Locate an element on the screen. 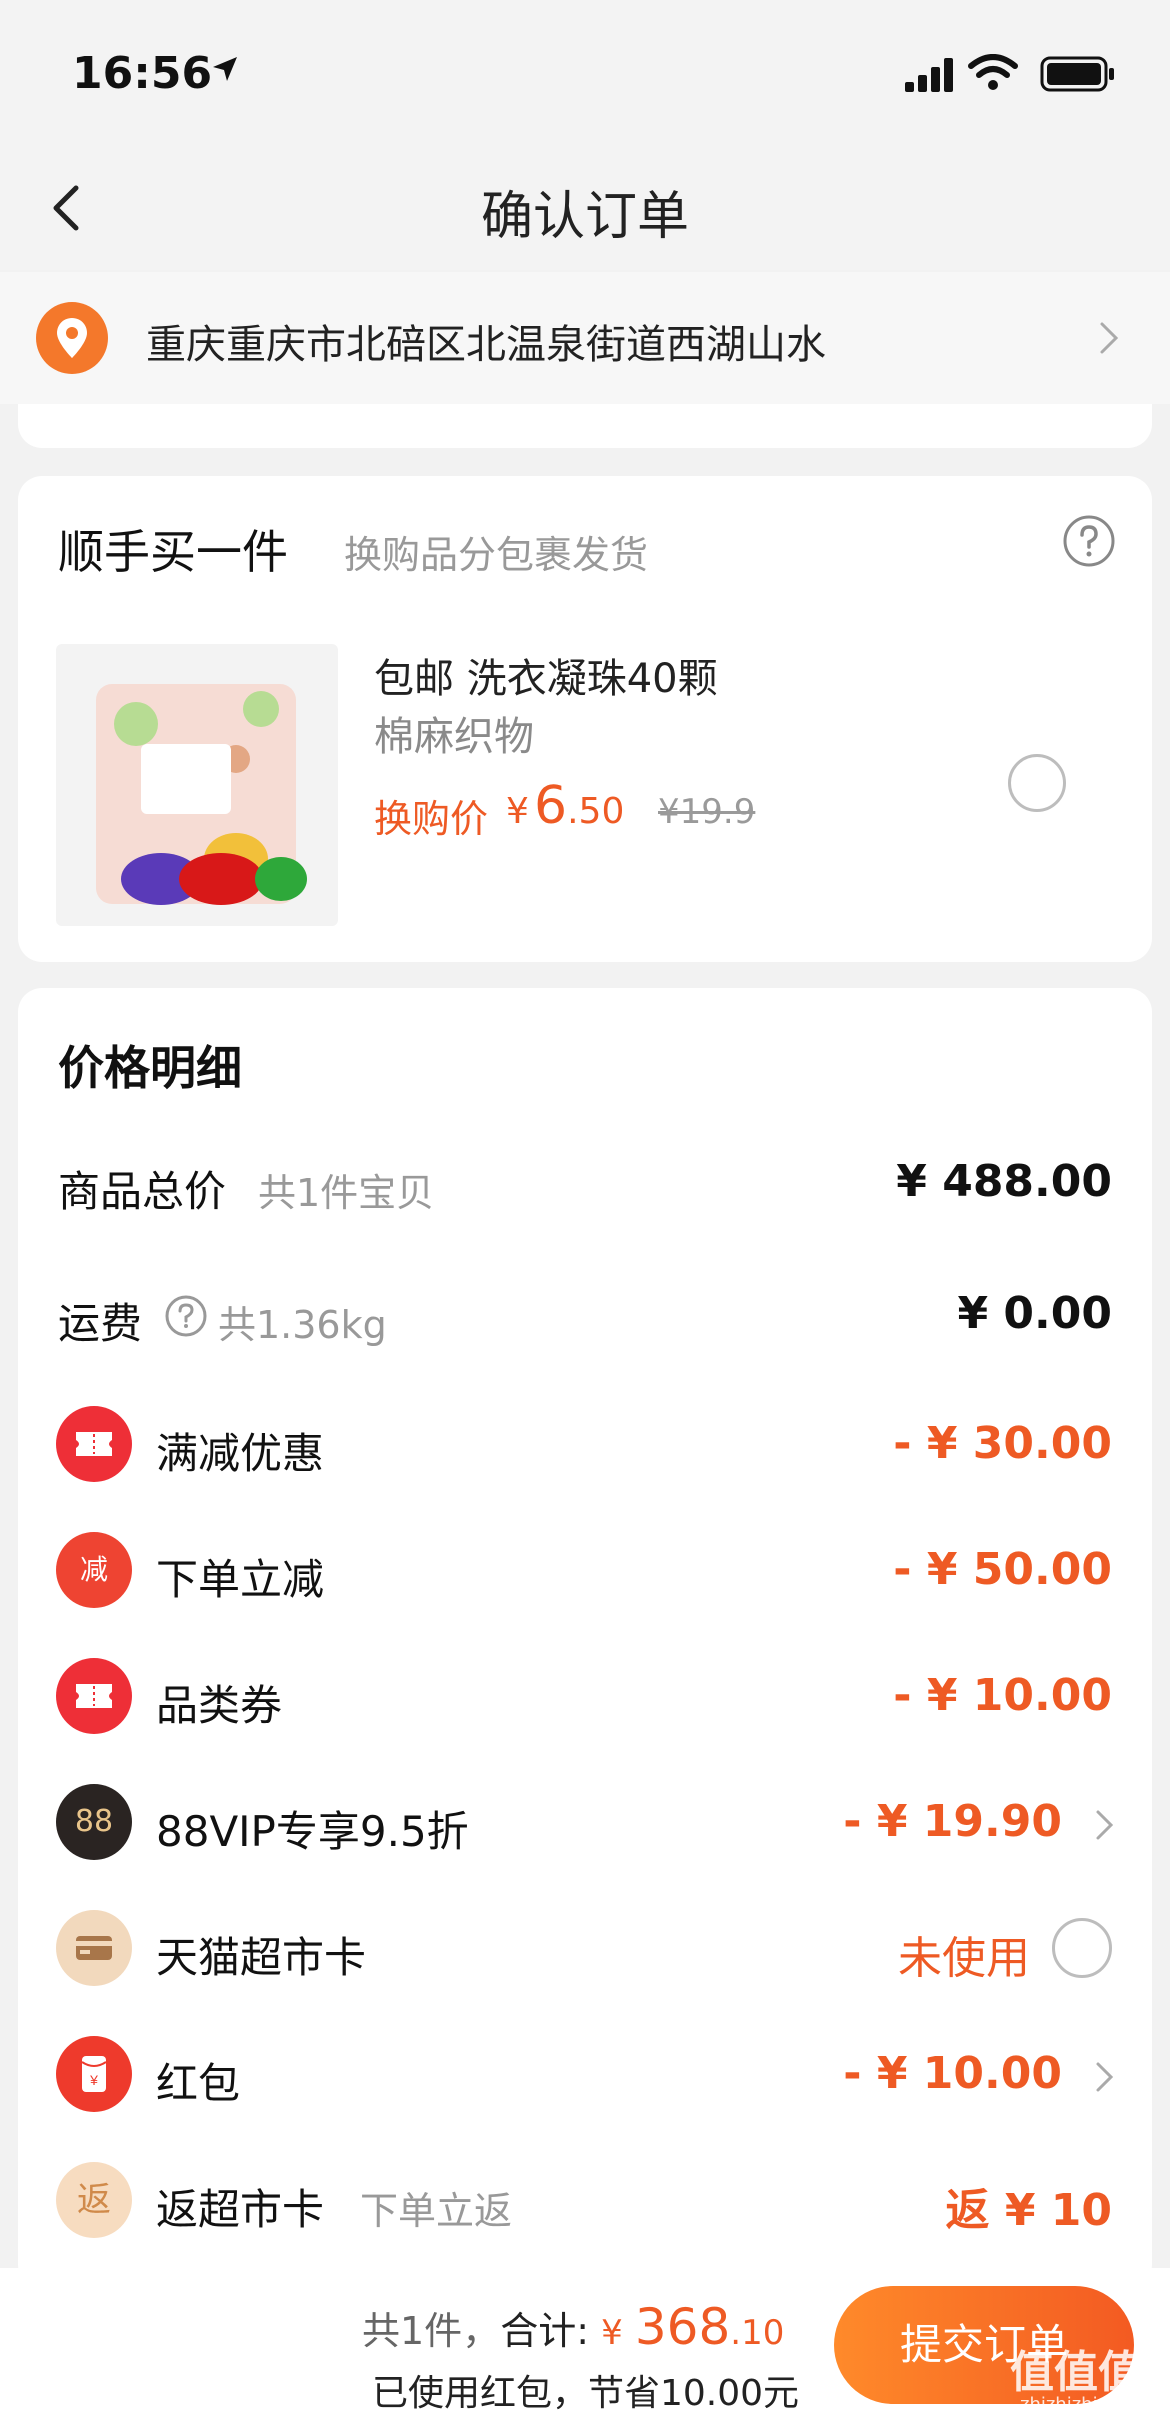  row-sub: 下单立返 is located at coordinates (436, 2211).